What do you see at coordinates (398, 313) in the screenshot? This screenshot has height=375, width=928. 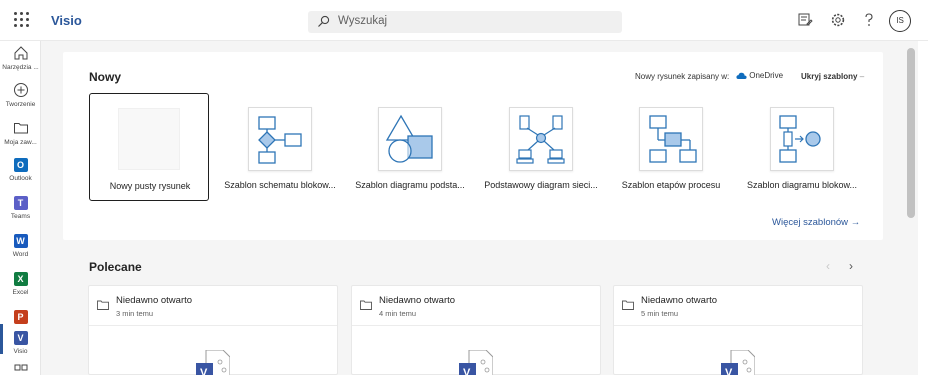 I see `card-time: 4 min temu` at bounding box center [398, 313].